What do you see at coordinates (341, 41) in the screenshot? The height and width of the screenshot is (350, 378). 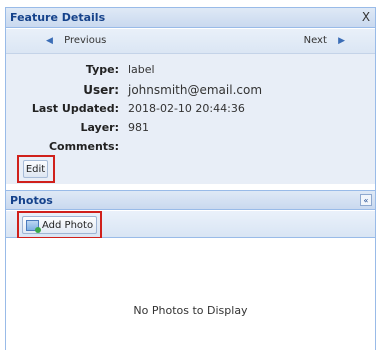 I see `arrow-right-icon: ▶` at bounding box center [341, 41].